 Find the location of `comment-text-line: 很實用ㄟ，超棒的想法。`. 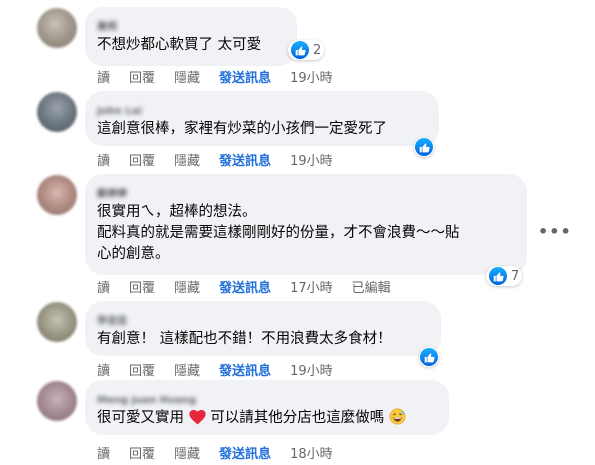

comment-text-line: 很實用ㄟ，超棒的想法。 is located at coordinates (177, 212).